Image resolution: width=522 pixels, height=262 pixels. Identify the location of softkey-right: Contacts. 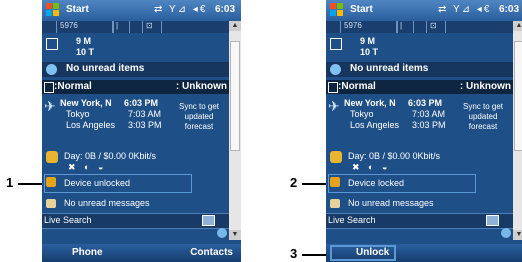
(211, 252).